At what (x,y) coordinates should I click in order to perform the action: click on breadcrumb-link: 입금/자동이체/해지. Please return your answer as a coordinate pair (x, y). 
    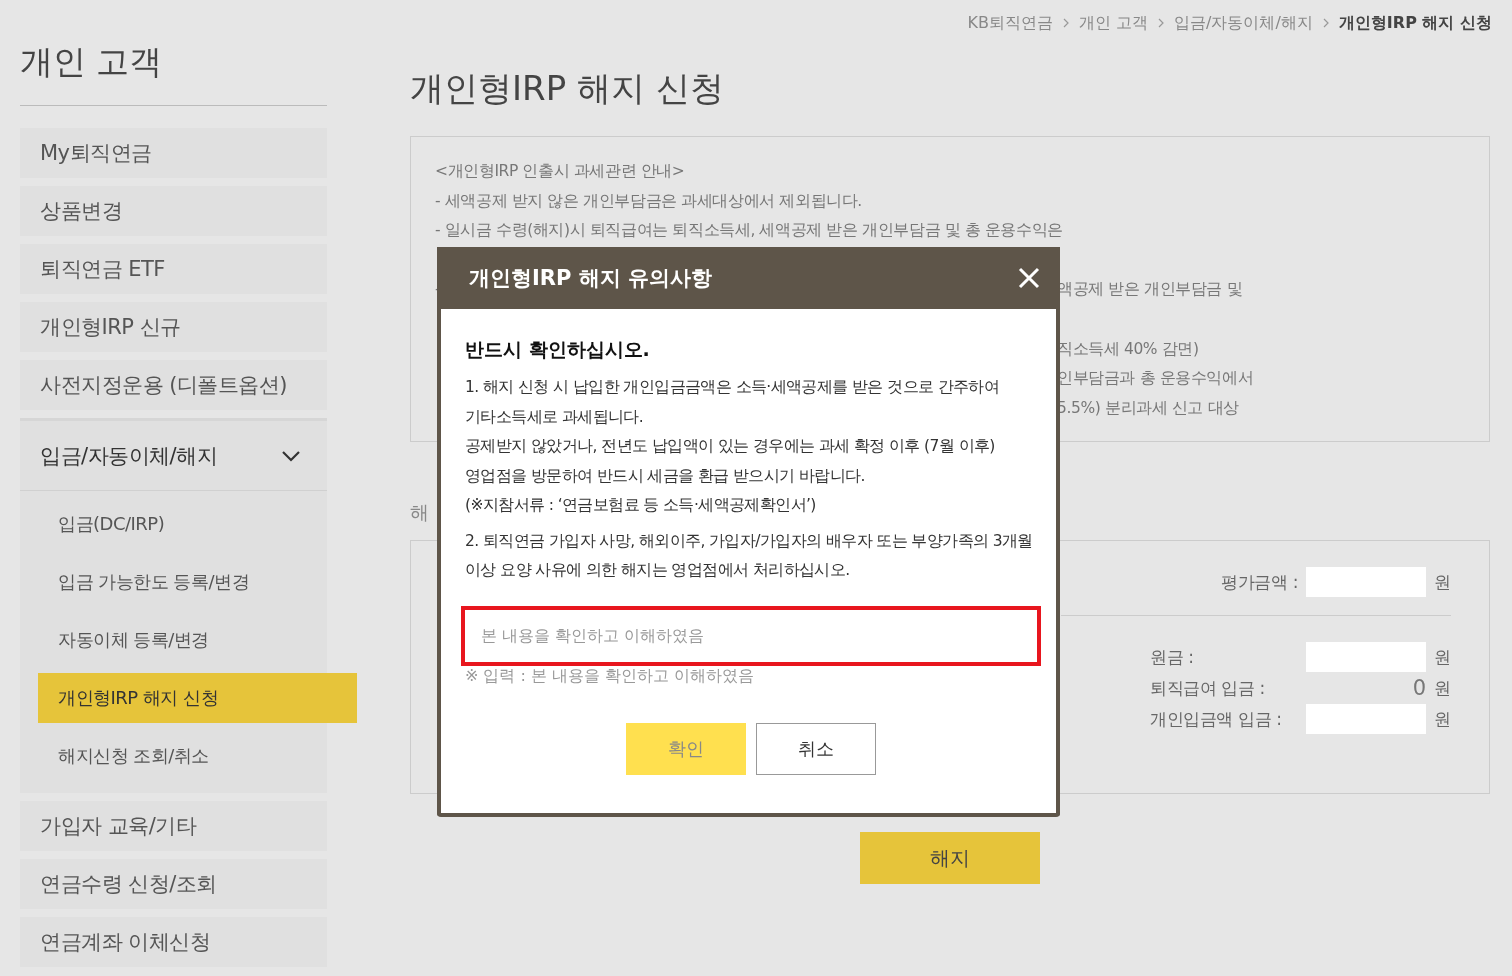
    Looking at the image, I should click on (1243, 23).